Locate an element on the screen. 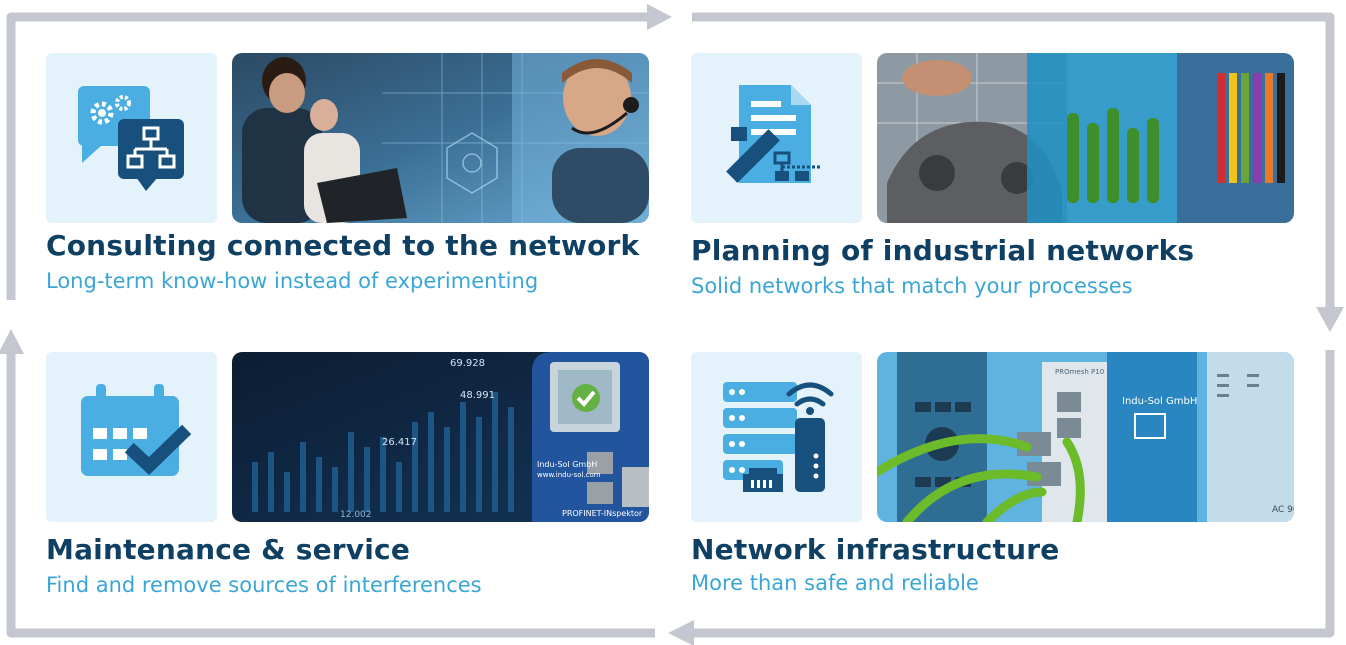 The height and width of the screenshot is (645, 1346). photo-text-1: 69.928 is located at coordinates (467, 363).